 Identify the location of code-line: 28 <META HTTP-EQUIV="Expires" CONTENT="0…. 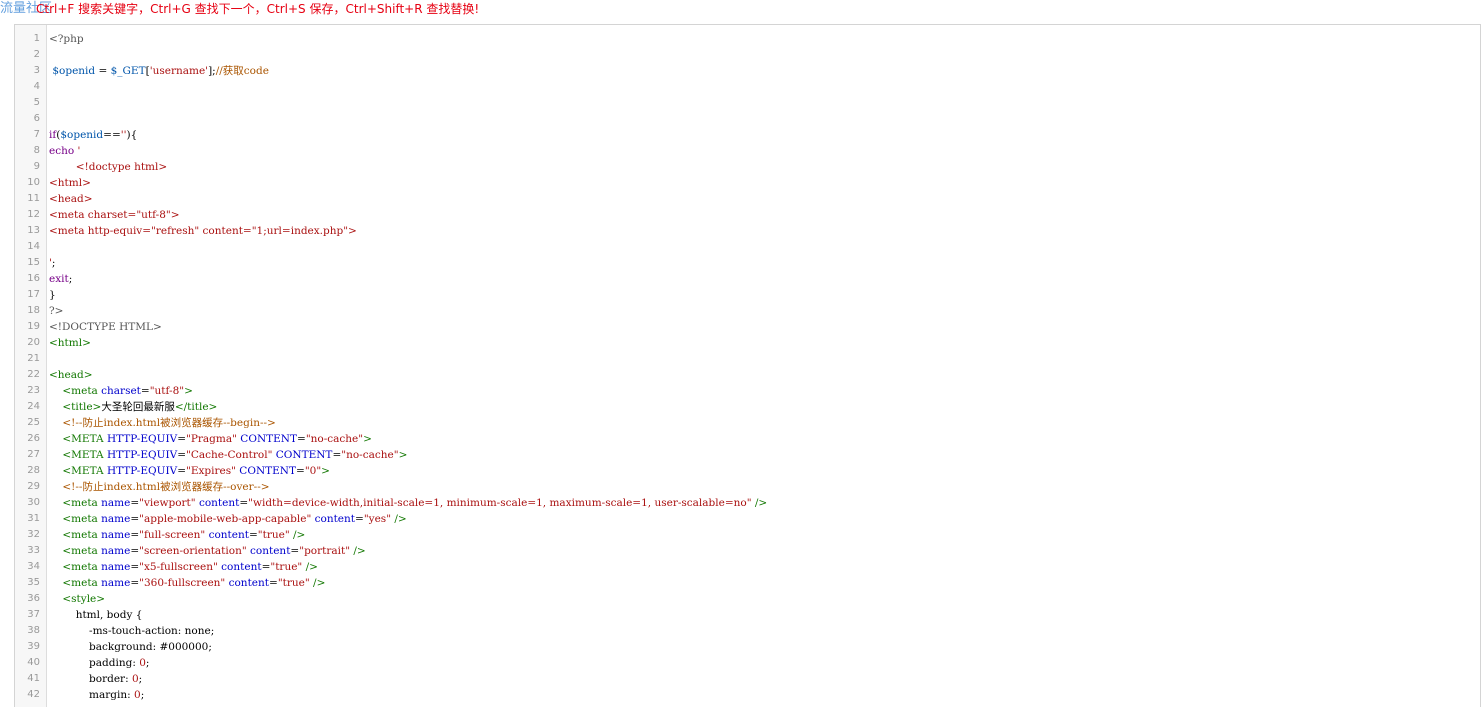
(747, 471).